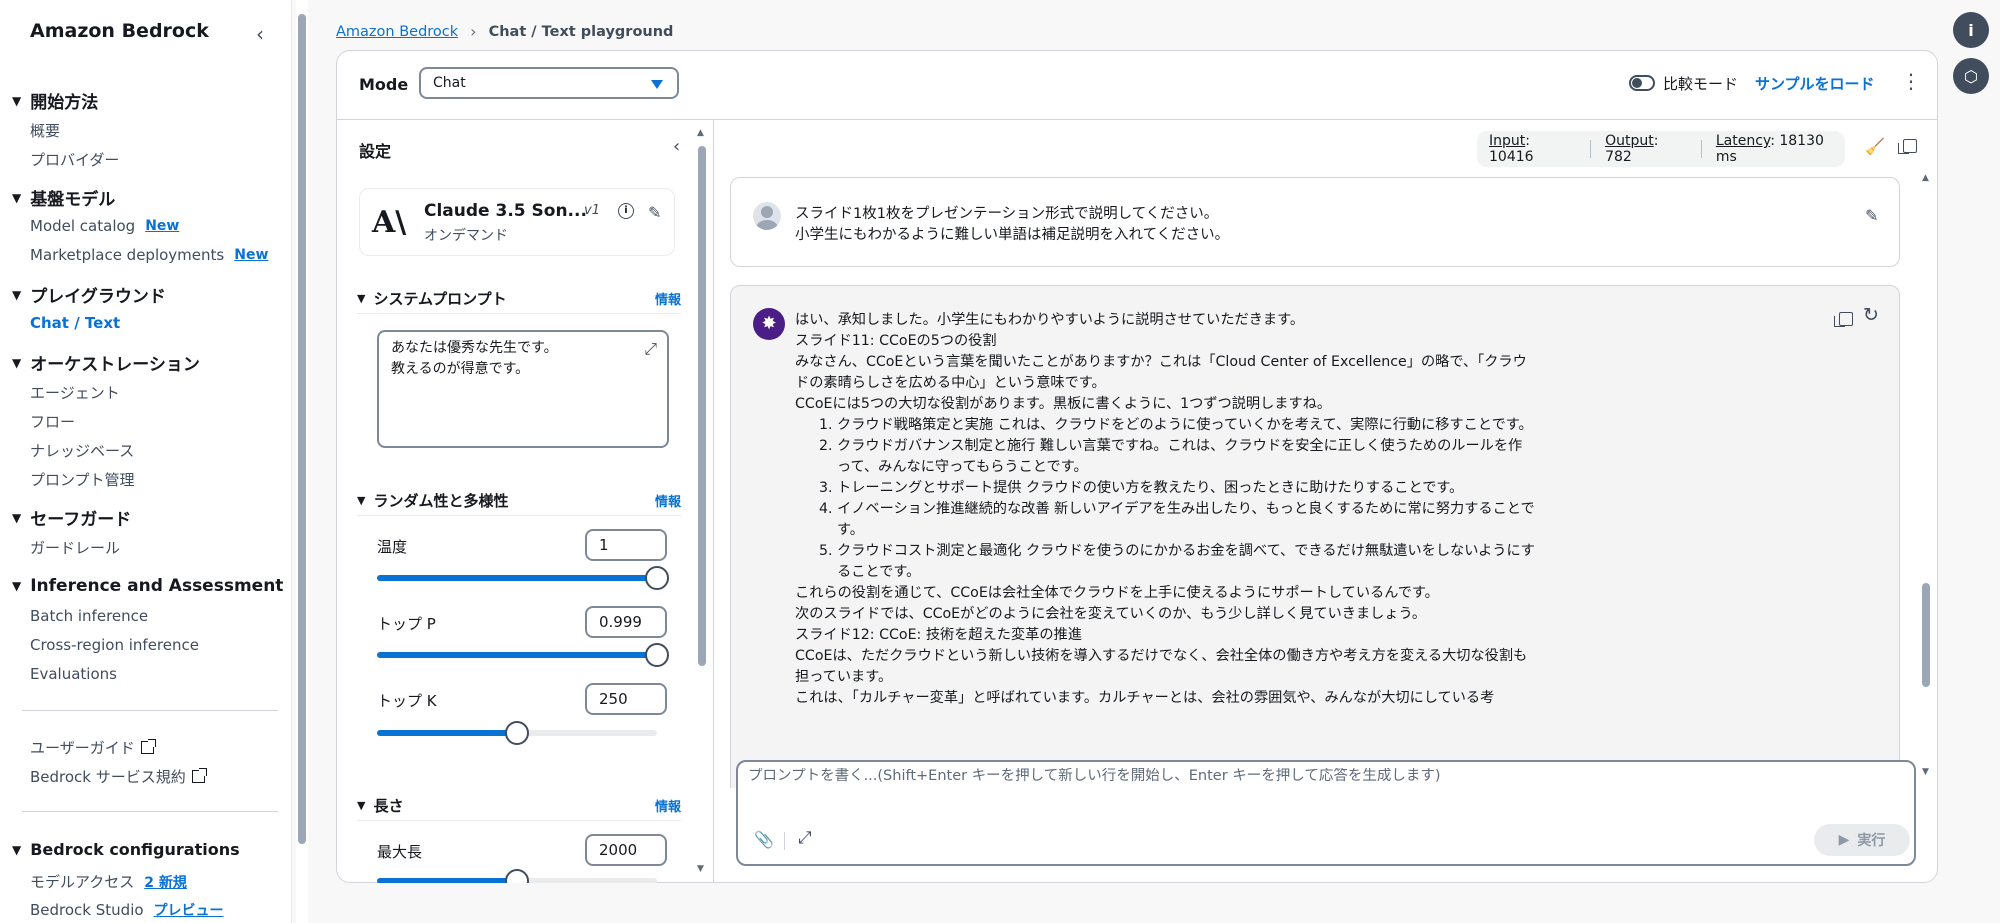 This screenshot has height=923, width=2000. I want to click on regenerate-icon: ↻, so click(1871, 315).